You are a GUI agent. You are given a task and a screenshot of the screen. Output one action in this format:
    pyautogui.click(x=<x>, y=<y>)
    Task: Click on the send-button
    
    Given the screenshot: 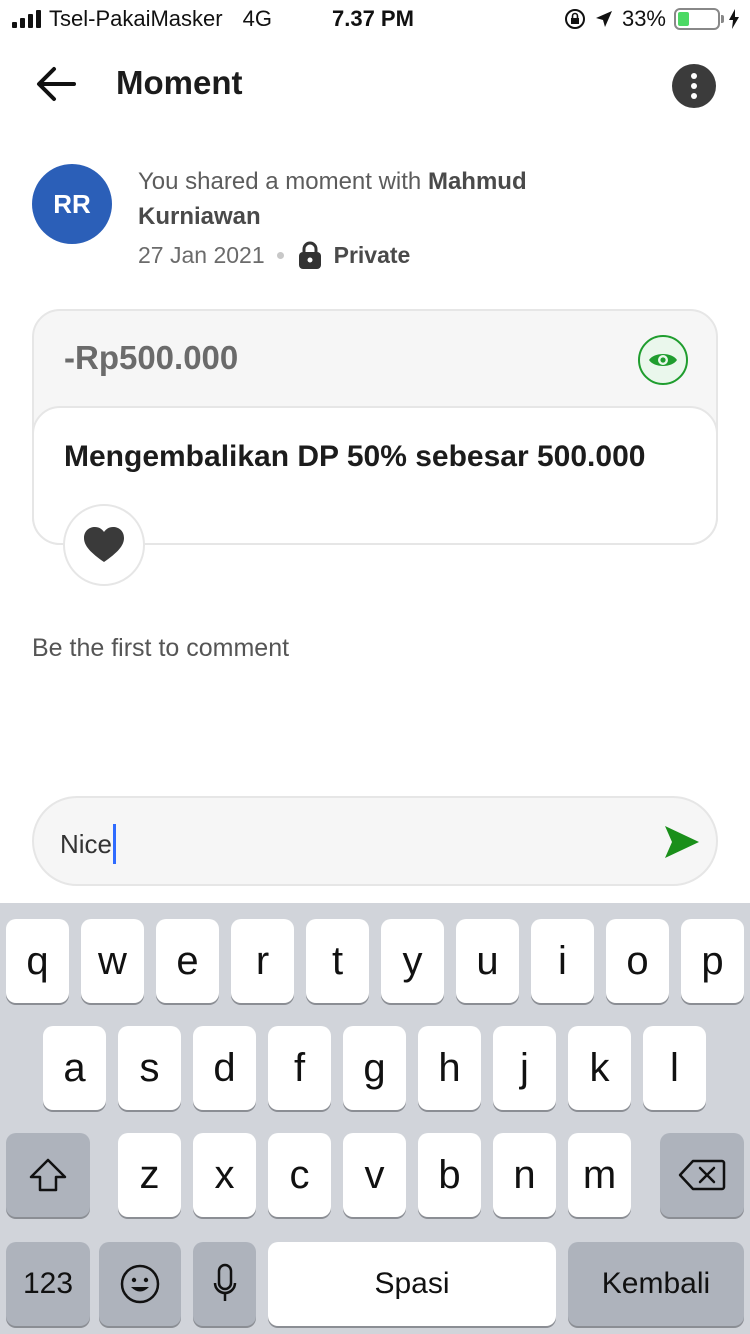 What is the action you would take?
    pyautogui.click(x=682, y=842)
    